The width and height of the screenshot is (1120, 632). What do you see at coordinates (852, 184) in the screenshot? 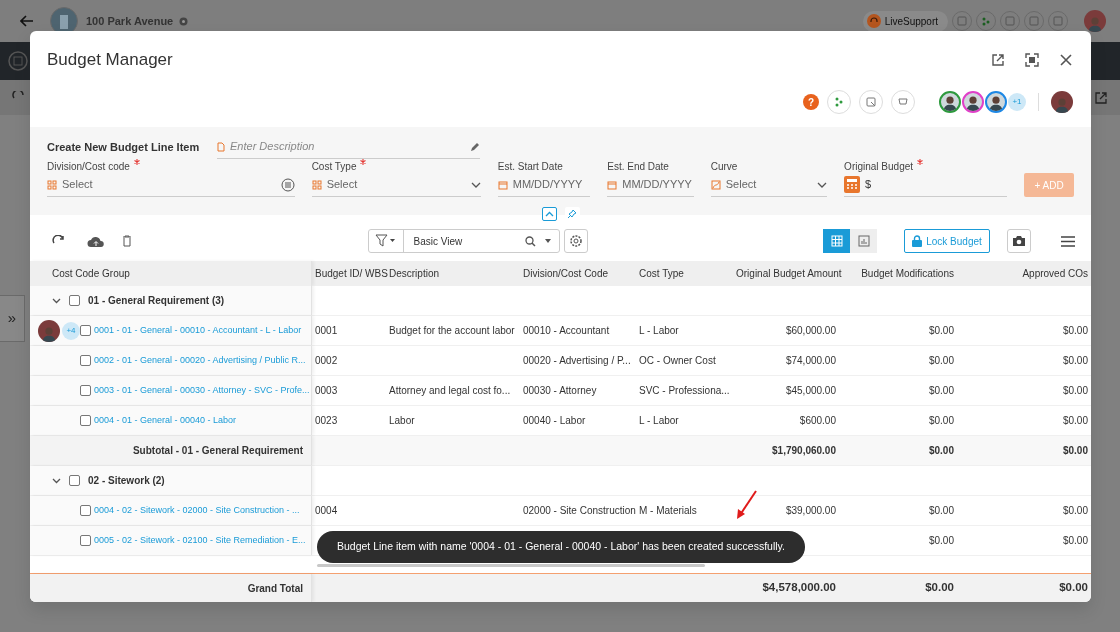
I see `calculator-icon` at bounding box center [852, 184].